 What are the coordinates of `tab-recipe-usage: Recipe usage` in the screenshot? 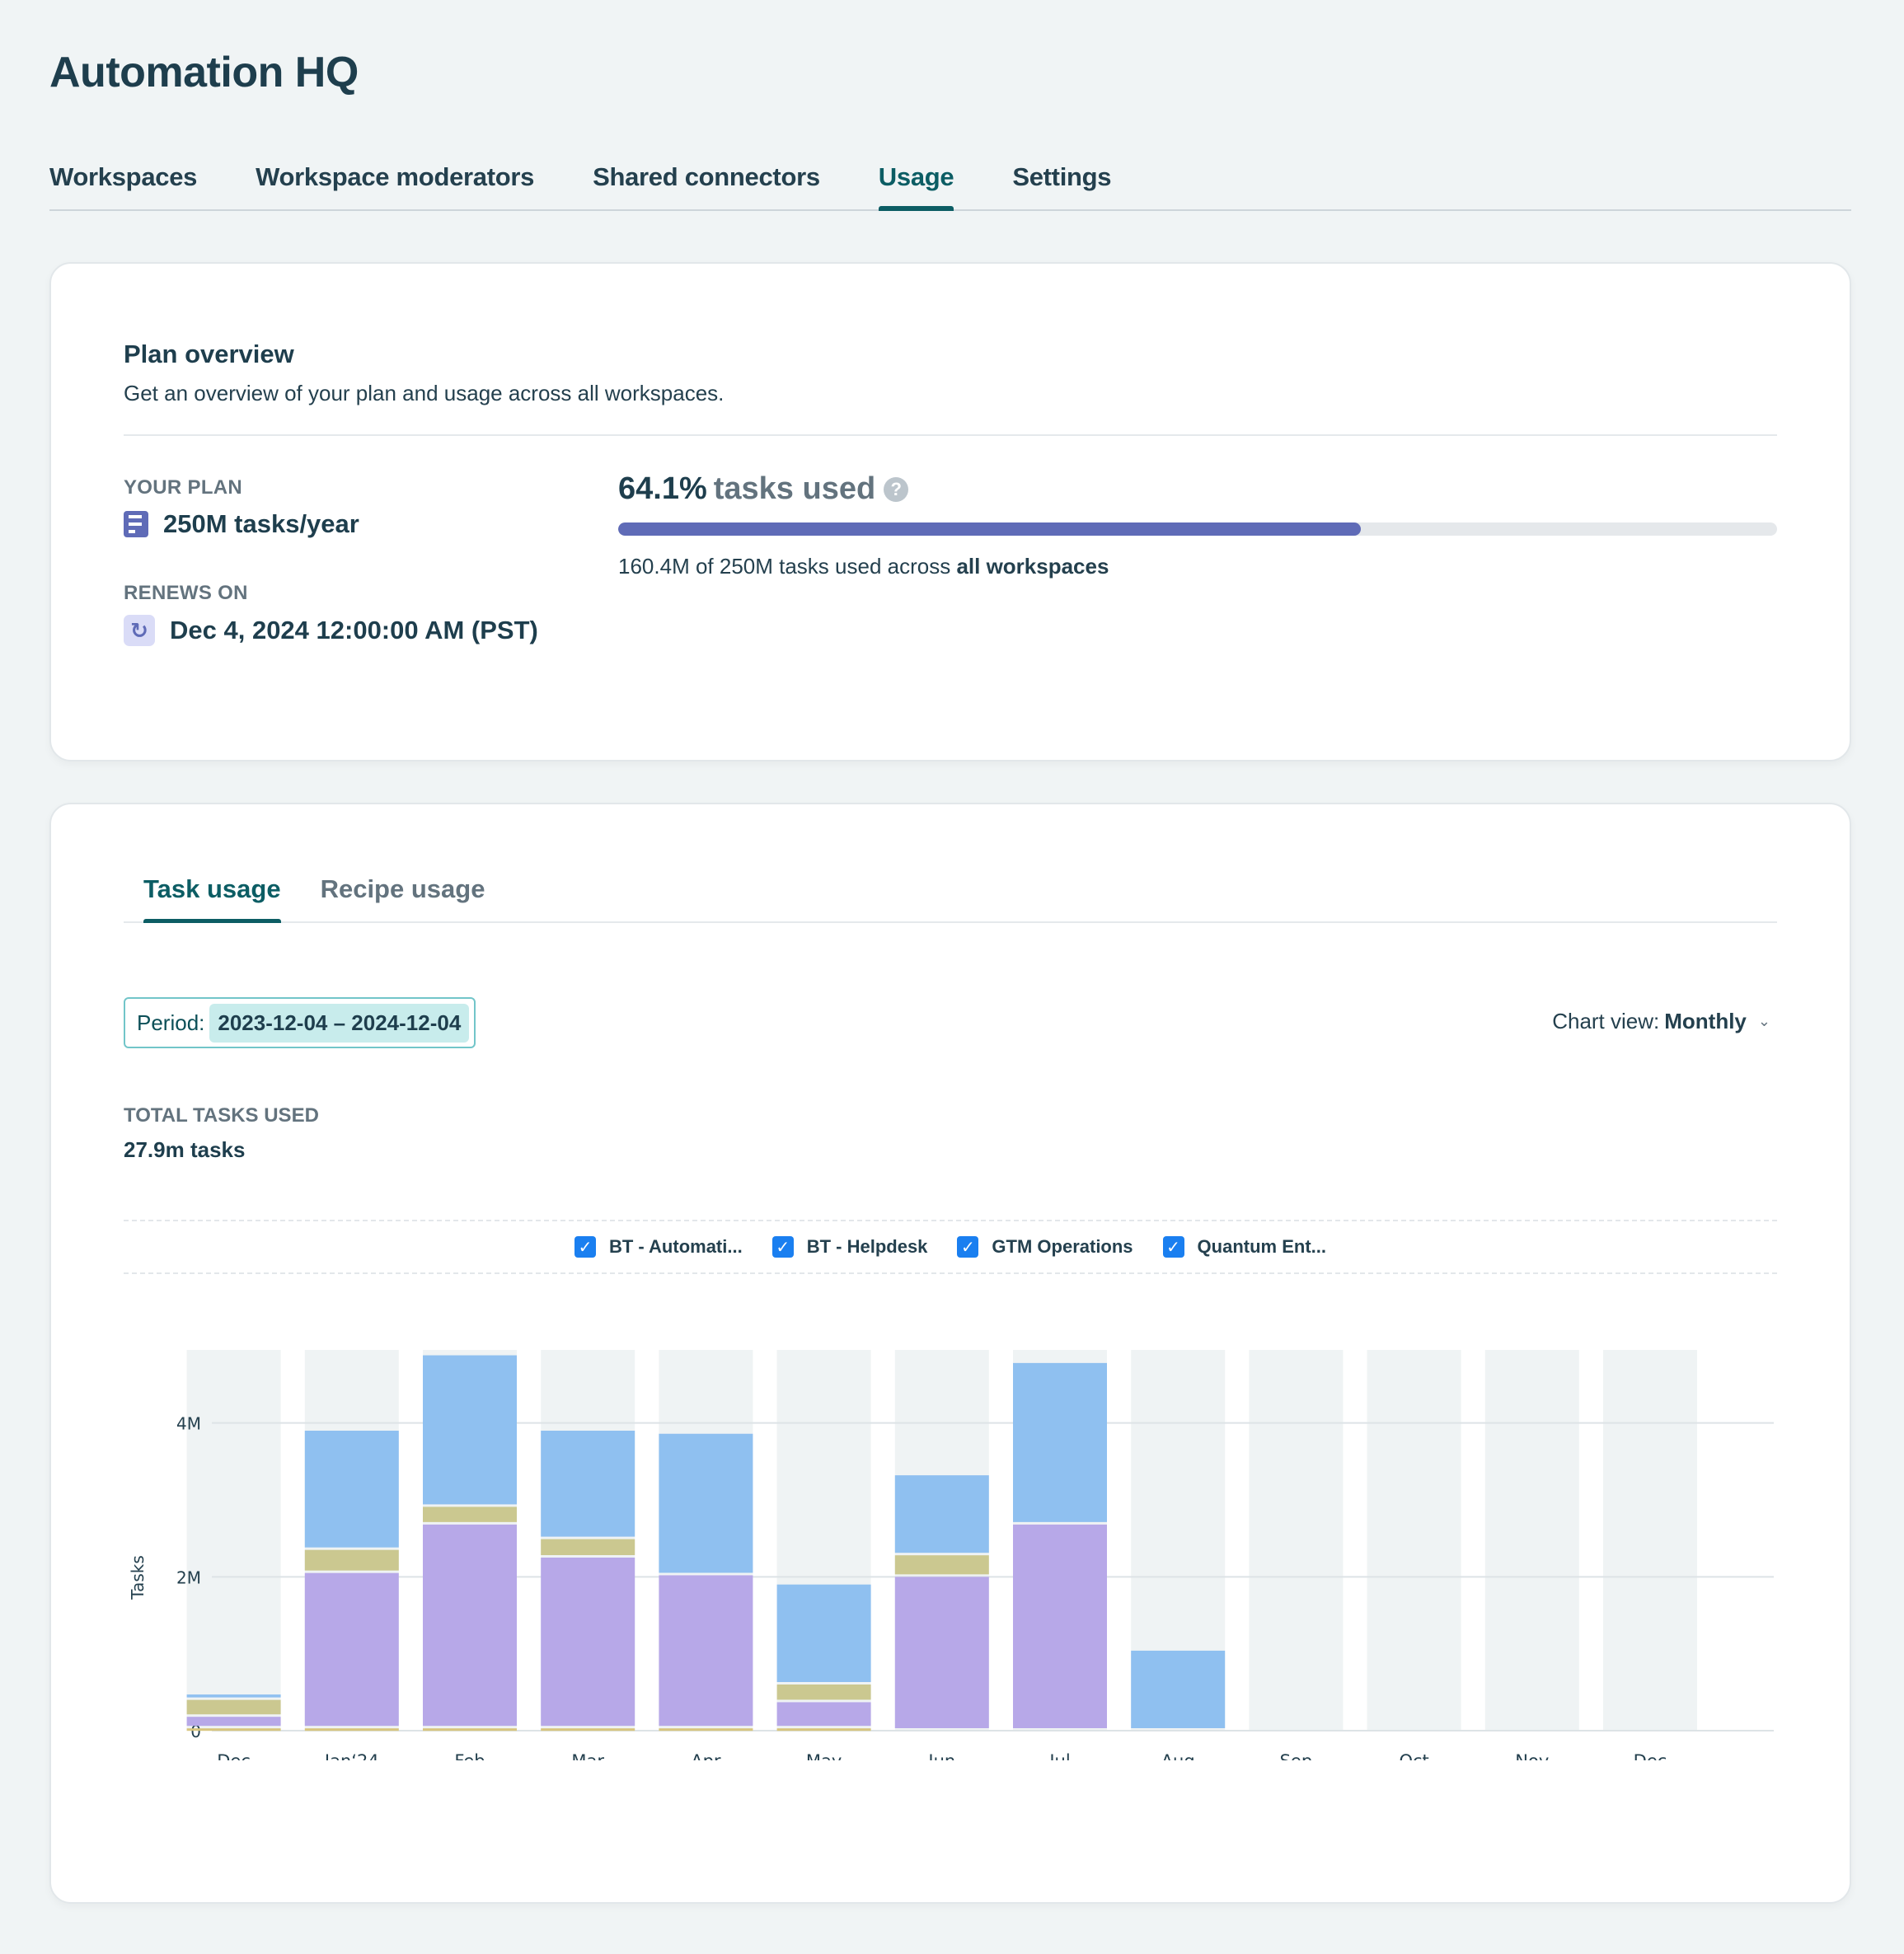 It's located at (403, 894).